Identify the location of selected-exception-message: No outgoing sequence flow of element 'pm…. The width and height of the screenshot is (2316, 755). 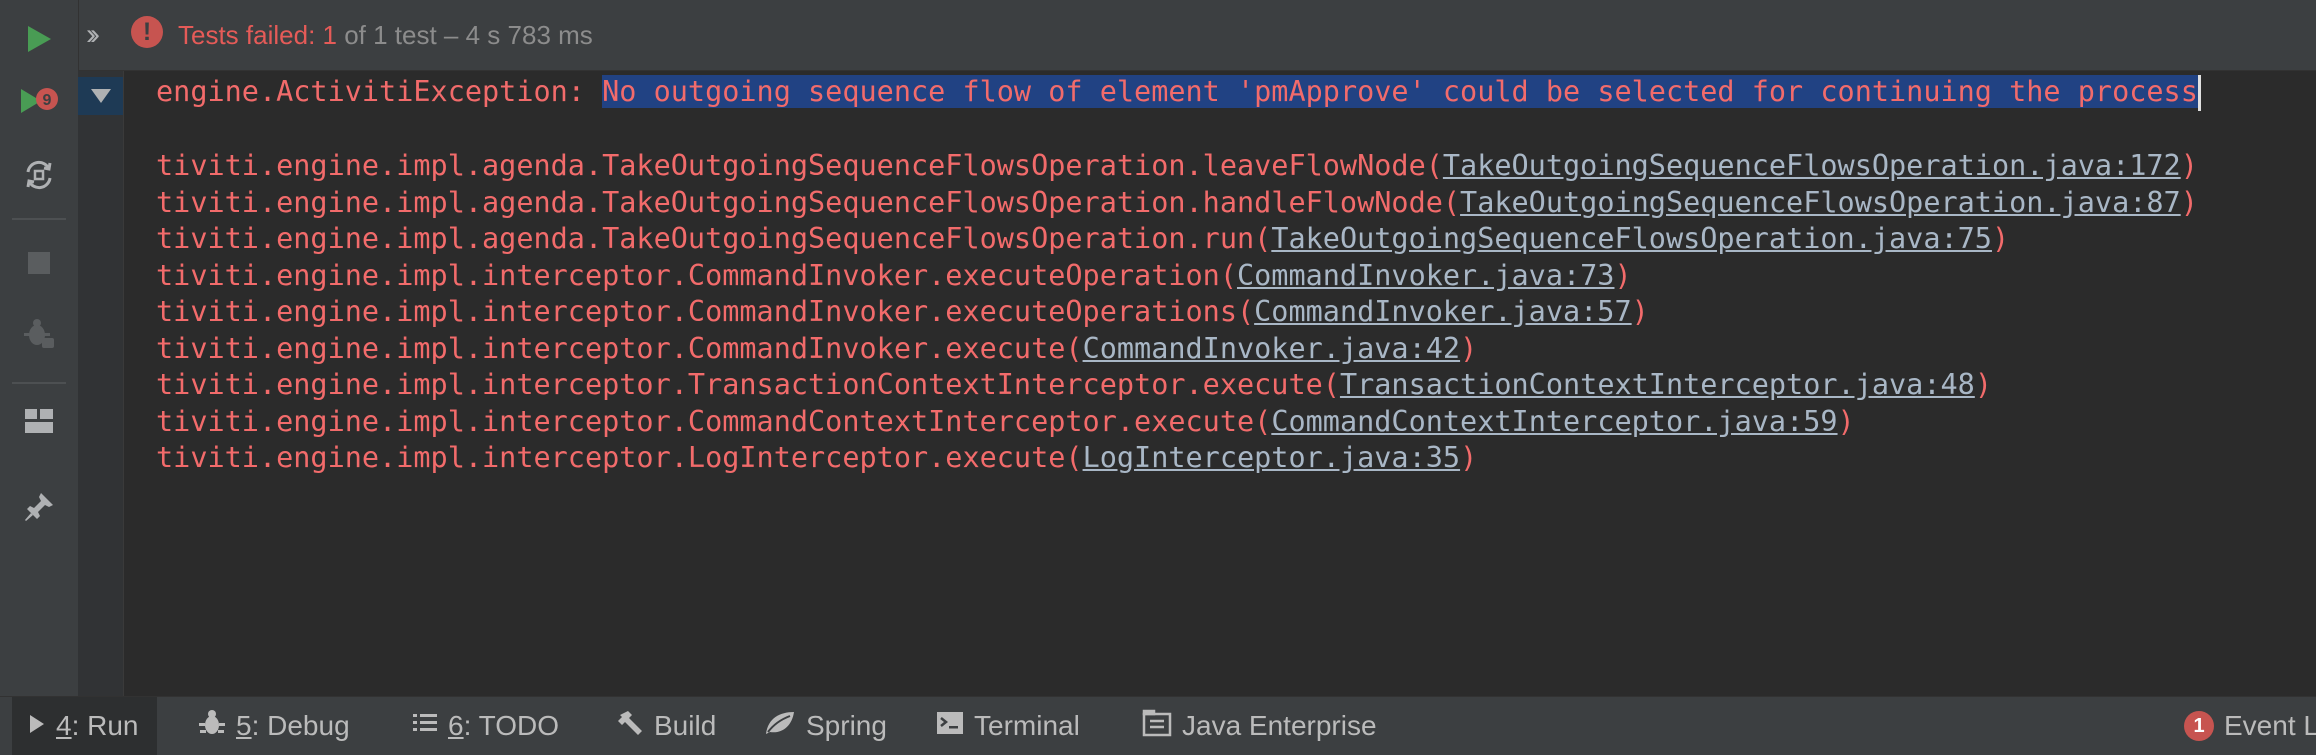
(1400, 91).